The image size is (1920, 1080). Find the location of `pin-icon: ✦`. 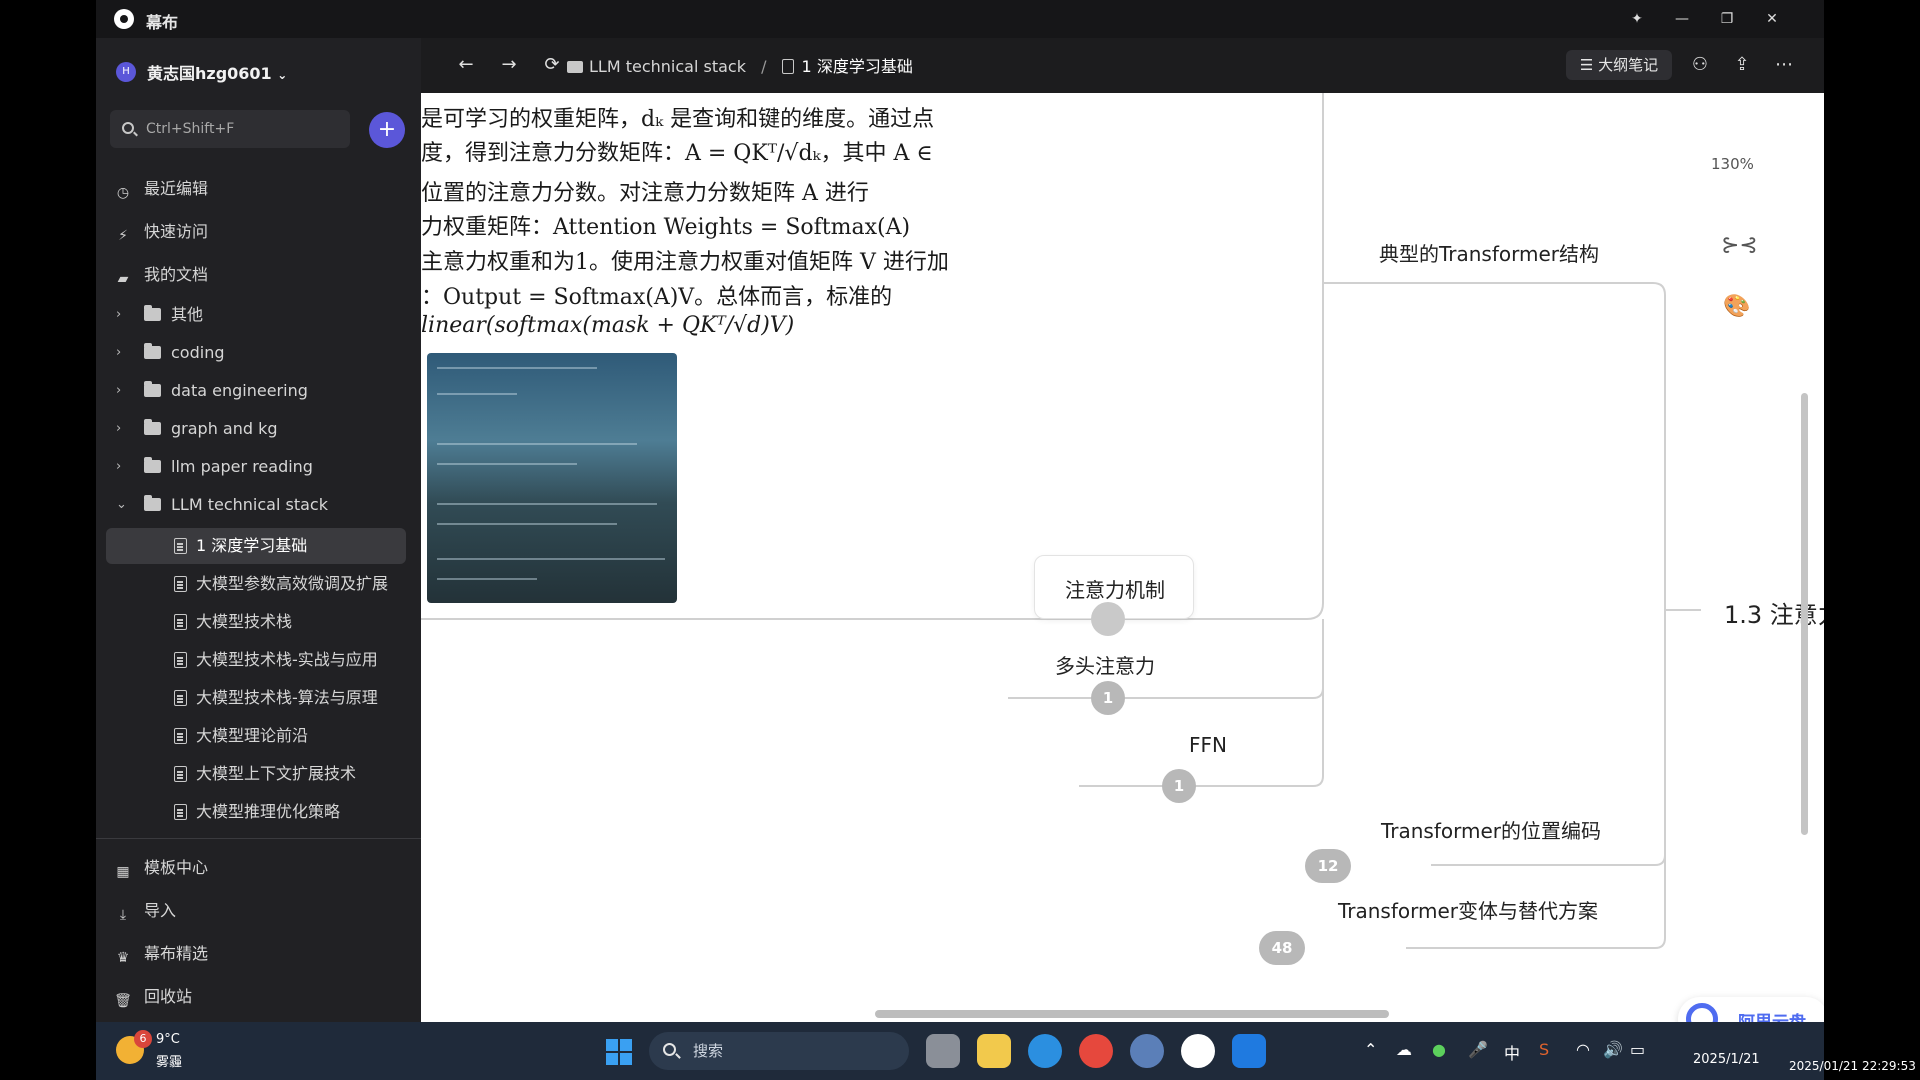

pin-icon: ✦ is located at coordinates (1637, 19).